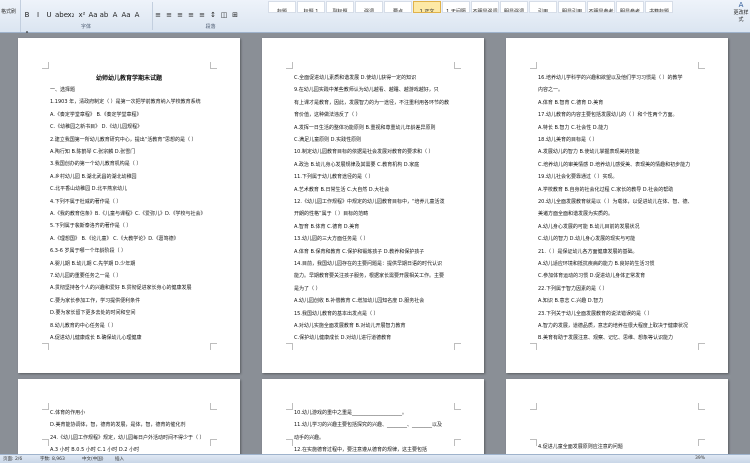 This screenshot has height=463, width=750. What do you see at coordinates (311, 7) in the screenshot?
I see `style-item: 标题 1` at bounding box center [311, 7].